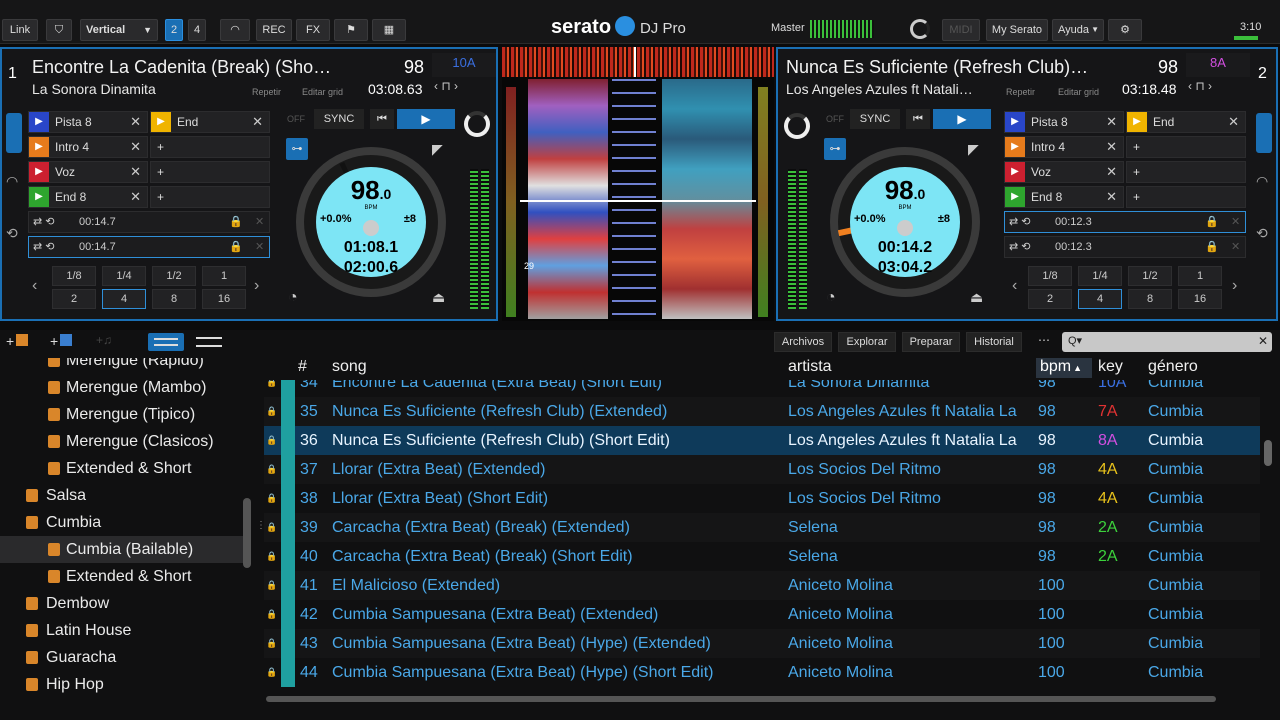  What do you see at coordinates (1167, 342) in the screenshot?
I see `search-input: Q▾ ✕` at bounding box center [1167, 342].